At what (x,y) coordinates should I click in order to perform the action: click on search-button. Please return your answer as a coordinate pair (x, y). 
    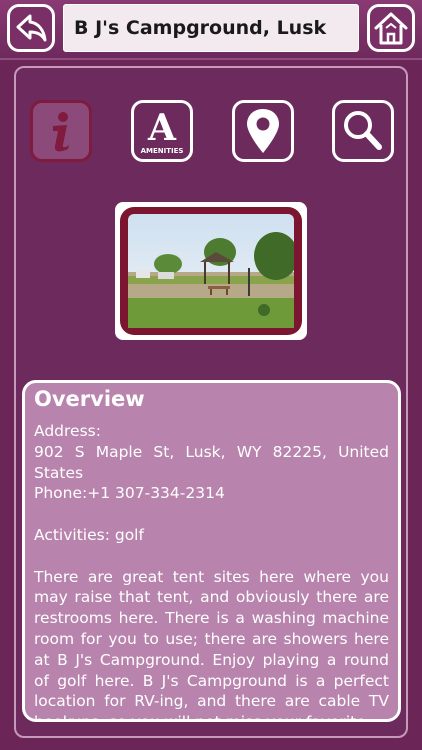
    Looking at the image, I should click on (363, 131).